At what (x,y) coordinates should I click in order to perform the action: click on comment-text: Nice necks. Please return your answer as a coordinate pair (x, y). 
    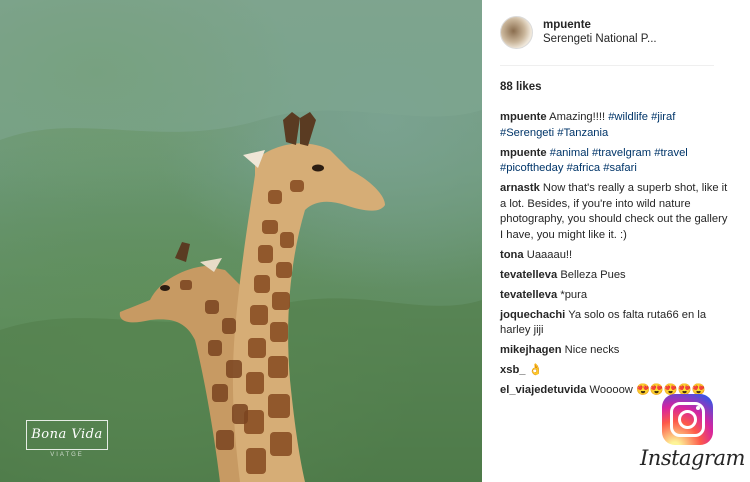
    Looking at the image, I should click on (592, 350).